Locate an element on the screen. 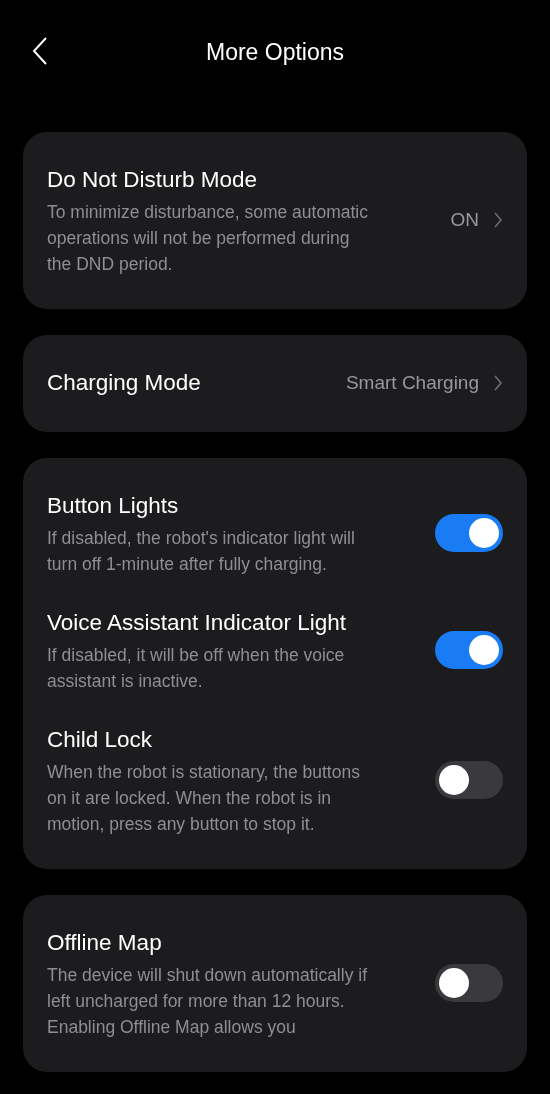 Image resolution: width=550 pixels, height=1094 pixels. setting-description: When the robot is stationary, the buttons on it are locked. When the robot is in motion, press any button to stop it. is located at coordinates (204, 798).